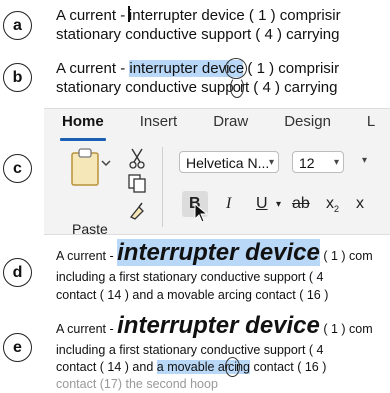 The width and height of the screenshot is (390, 393). What do you see at coordinates (17, 77) in the screenshot?
I see `step-badge-b: b` at bounding box center [17, 77].